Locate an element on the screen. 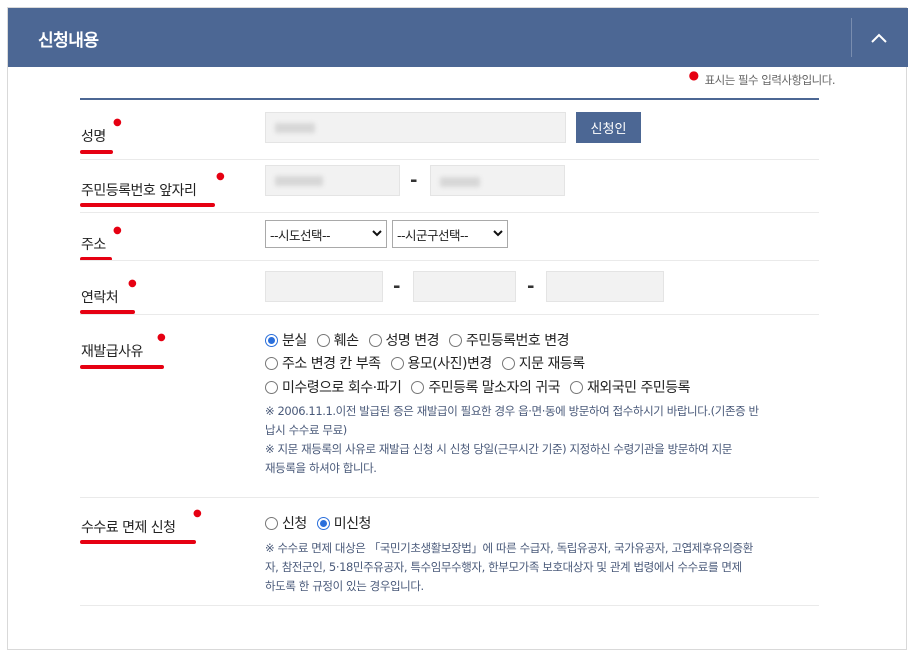 This screenshot has height=657, width=915. reason-radio-fingerprint: 지문 재등록 is located at coordinates (543, 363).